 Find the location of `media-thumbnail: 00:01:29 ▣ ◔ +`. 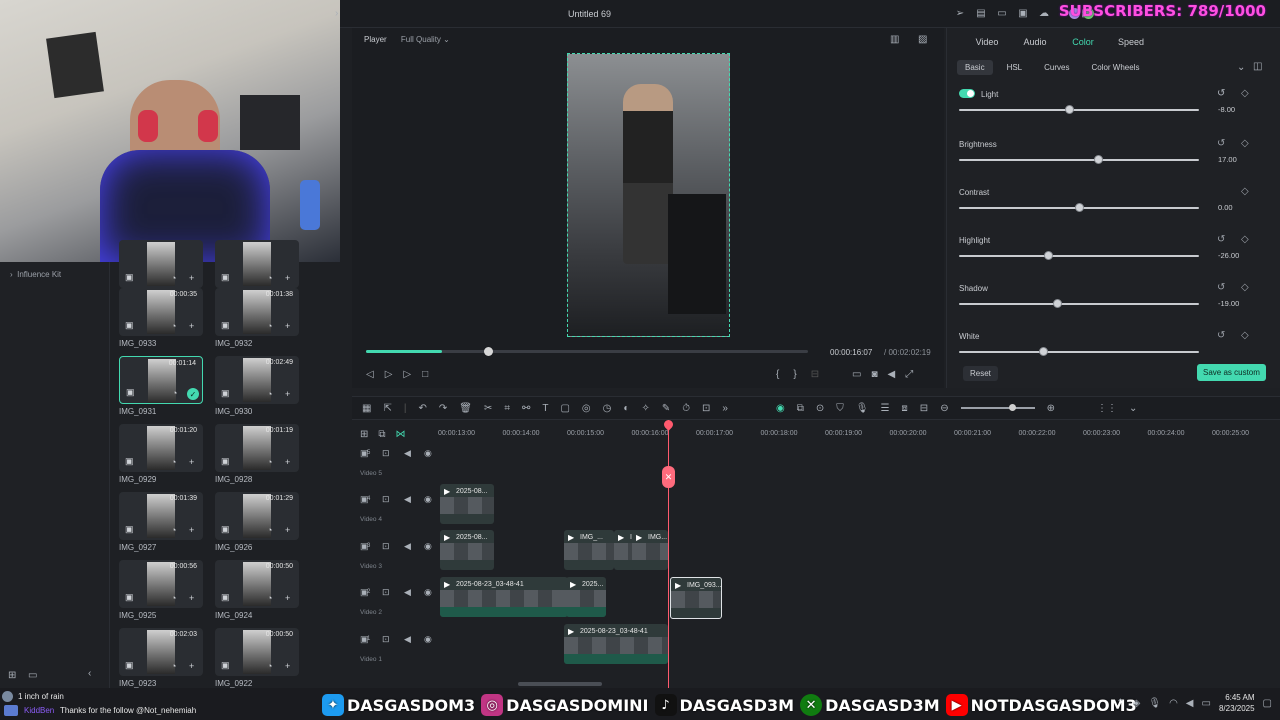

media-thumbnail: 00:01:29 ▣ ◔ + is located at coordinates (257, 516).